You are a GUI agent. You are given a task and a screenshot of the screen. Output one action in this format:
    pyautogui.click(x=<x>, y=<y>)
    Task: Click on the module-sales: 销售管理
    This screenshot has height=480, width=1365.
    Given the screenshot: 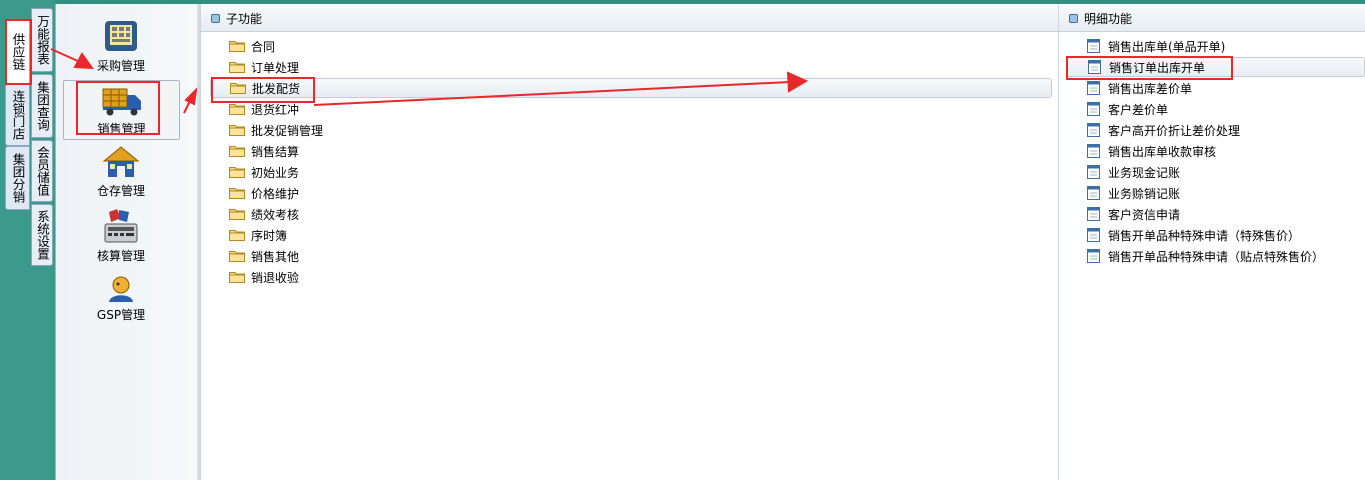 What is the action you would take?
    pyautogui.click(x=121, y=110)
    